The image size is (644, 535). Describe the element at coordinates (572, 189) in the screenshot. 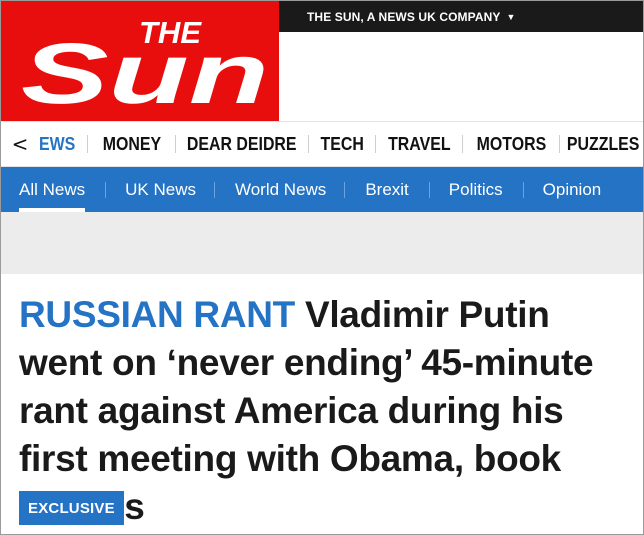

I see `sub-nav-label: Opinion` at that location.